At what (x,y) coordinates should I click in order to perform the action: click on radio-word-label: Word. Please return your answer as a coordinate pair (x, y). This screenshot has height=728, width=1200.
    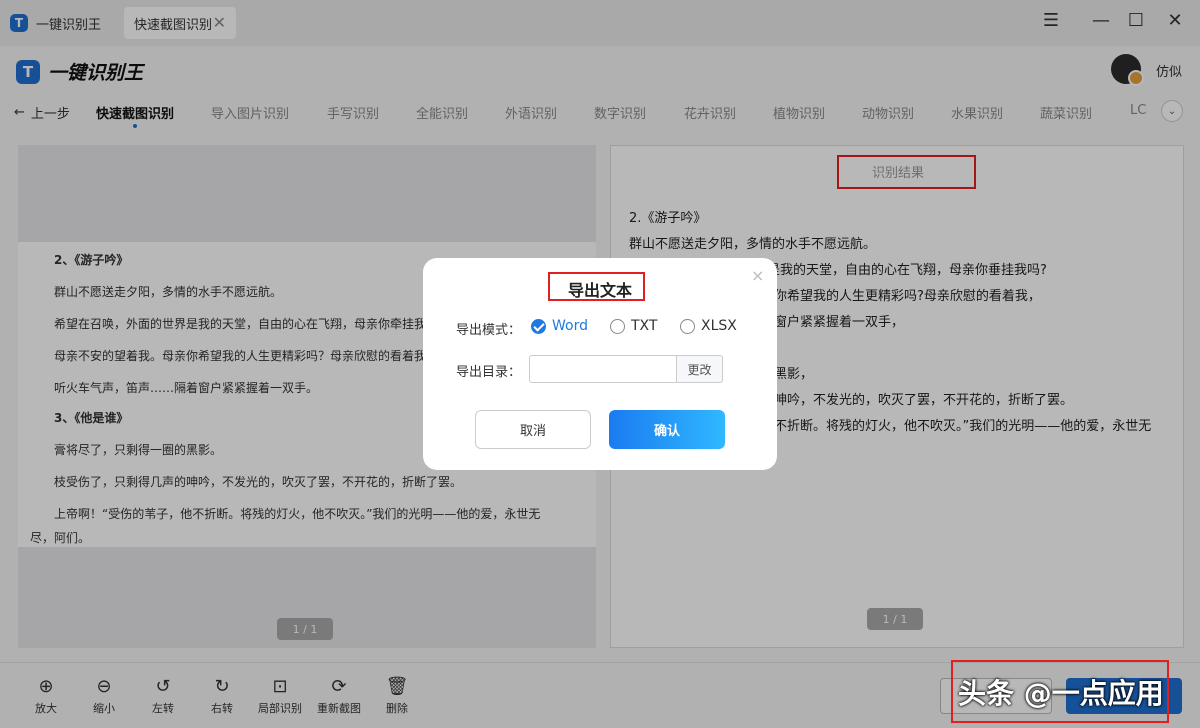
    Looking at the image, I should click on (570, 326).